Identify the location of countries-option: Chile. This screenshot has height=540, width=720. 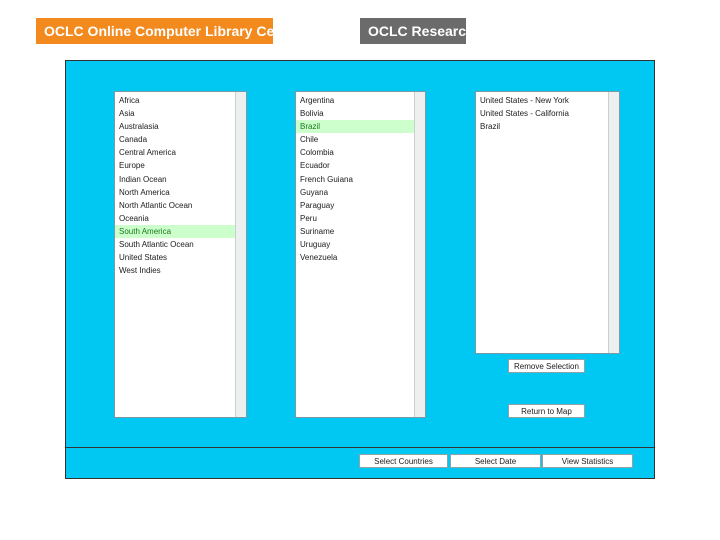
(355, 139).